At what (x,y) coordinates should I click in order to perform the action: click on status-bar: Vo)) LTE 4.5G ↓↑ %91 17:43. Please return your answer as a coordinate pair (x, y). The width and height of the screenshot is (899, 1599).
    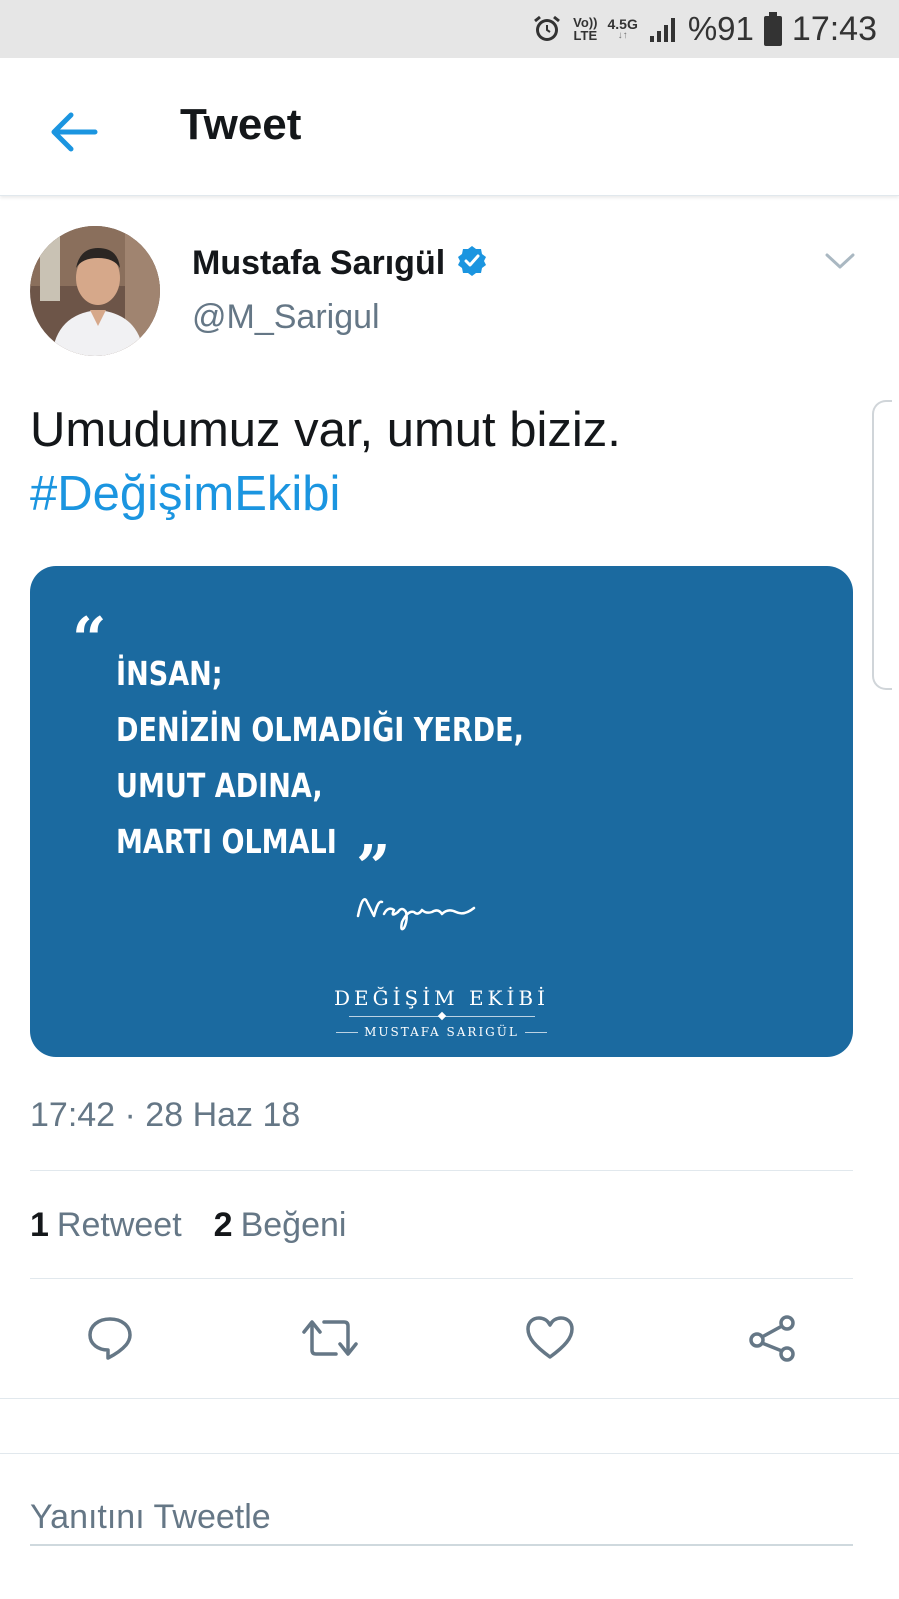
    Looking at the image, I should click on (449, 29).